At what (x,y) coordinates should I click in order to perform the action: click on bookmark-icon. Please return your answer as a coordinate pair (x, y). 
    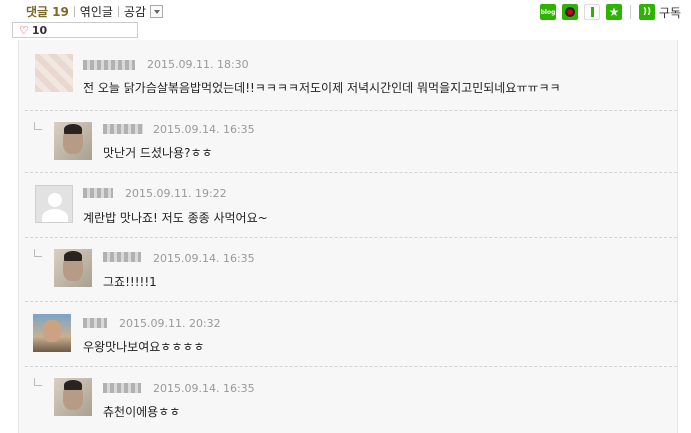
    Looking at the image, I should click on (592, 12).